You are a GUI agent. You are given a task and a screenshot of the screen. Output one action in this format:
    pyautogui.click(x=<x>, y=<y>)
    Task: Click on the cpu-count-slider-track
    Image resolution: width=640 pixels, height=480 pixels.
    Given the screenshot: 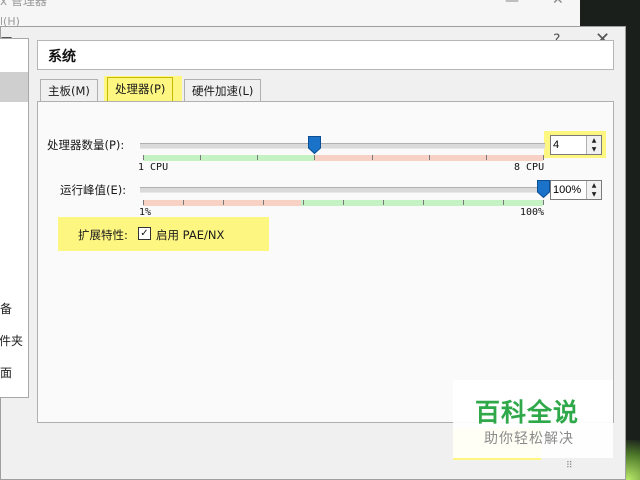 What is the action you would take?
    pyautogui.click(x=342, y=146)
    